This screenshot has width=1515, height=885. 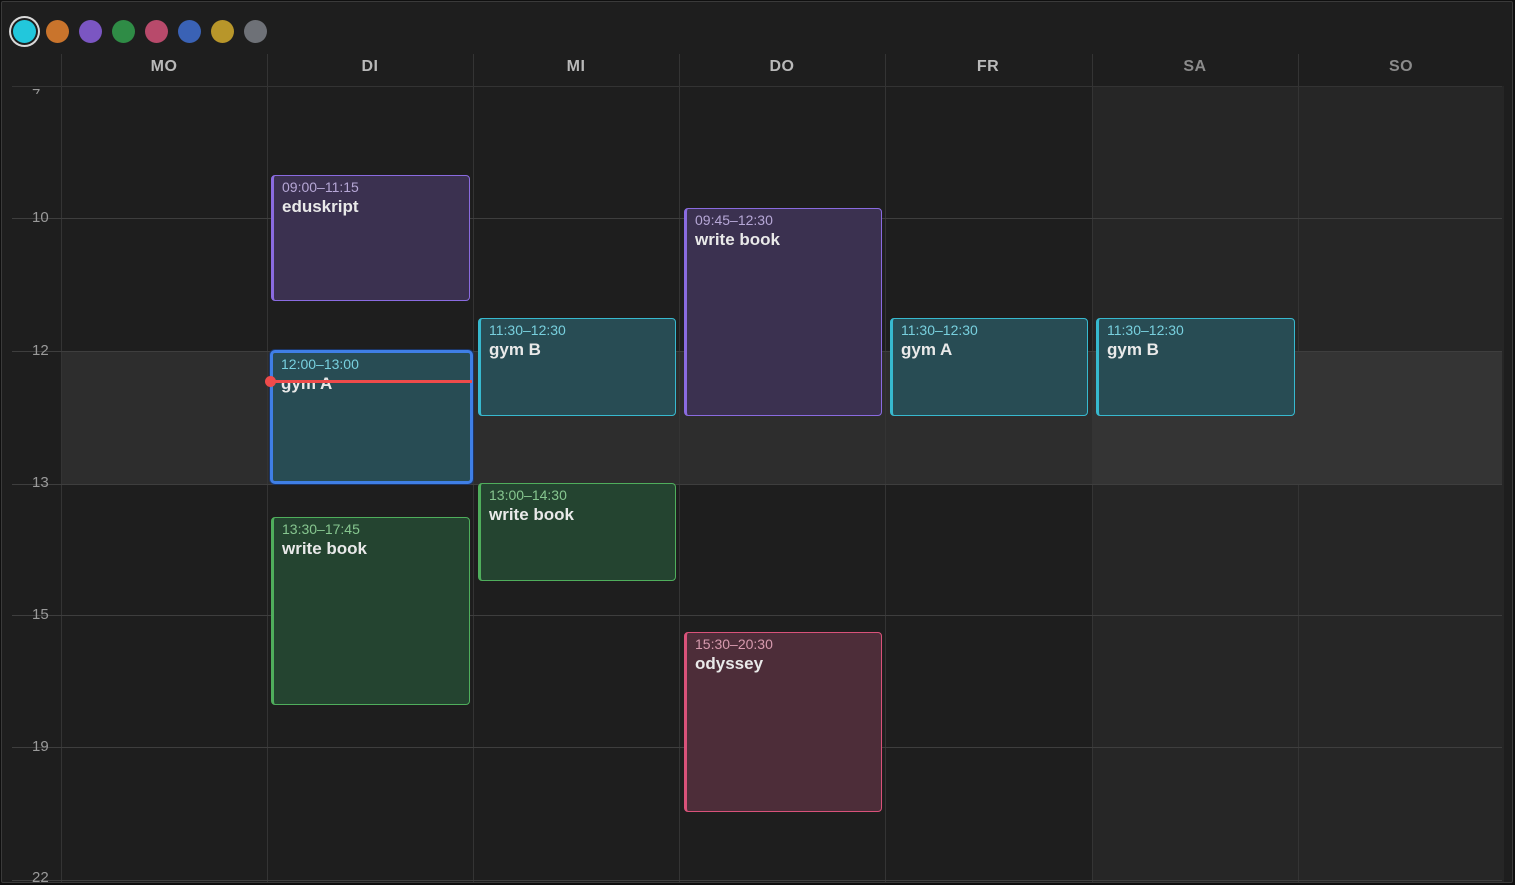 What do you see at coordinates (189, 31) in the screenshot?
I see `color-swatch-blue` at bounding box center [189, 31].